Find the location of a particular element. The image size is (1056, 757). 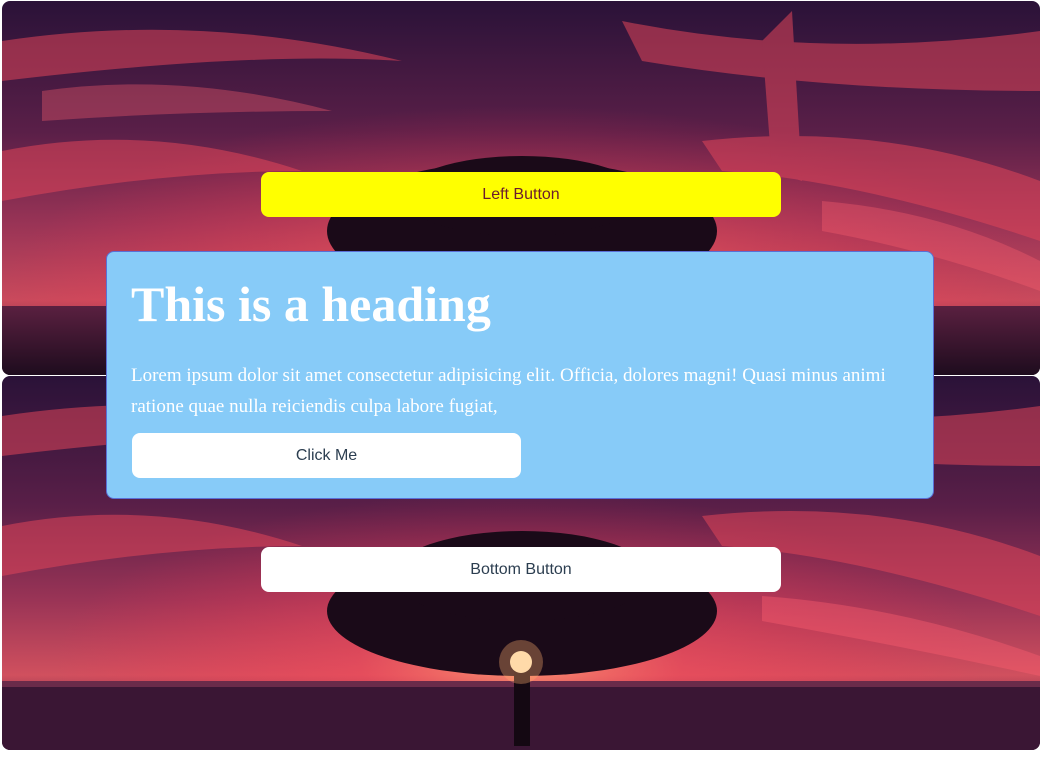

card-heading: This is a heading is located at coordinates (311, 304).